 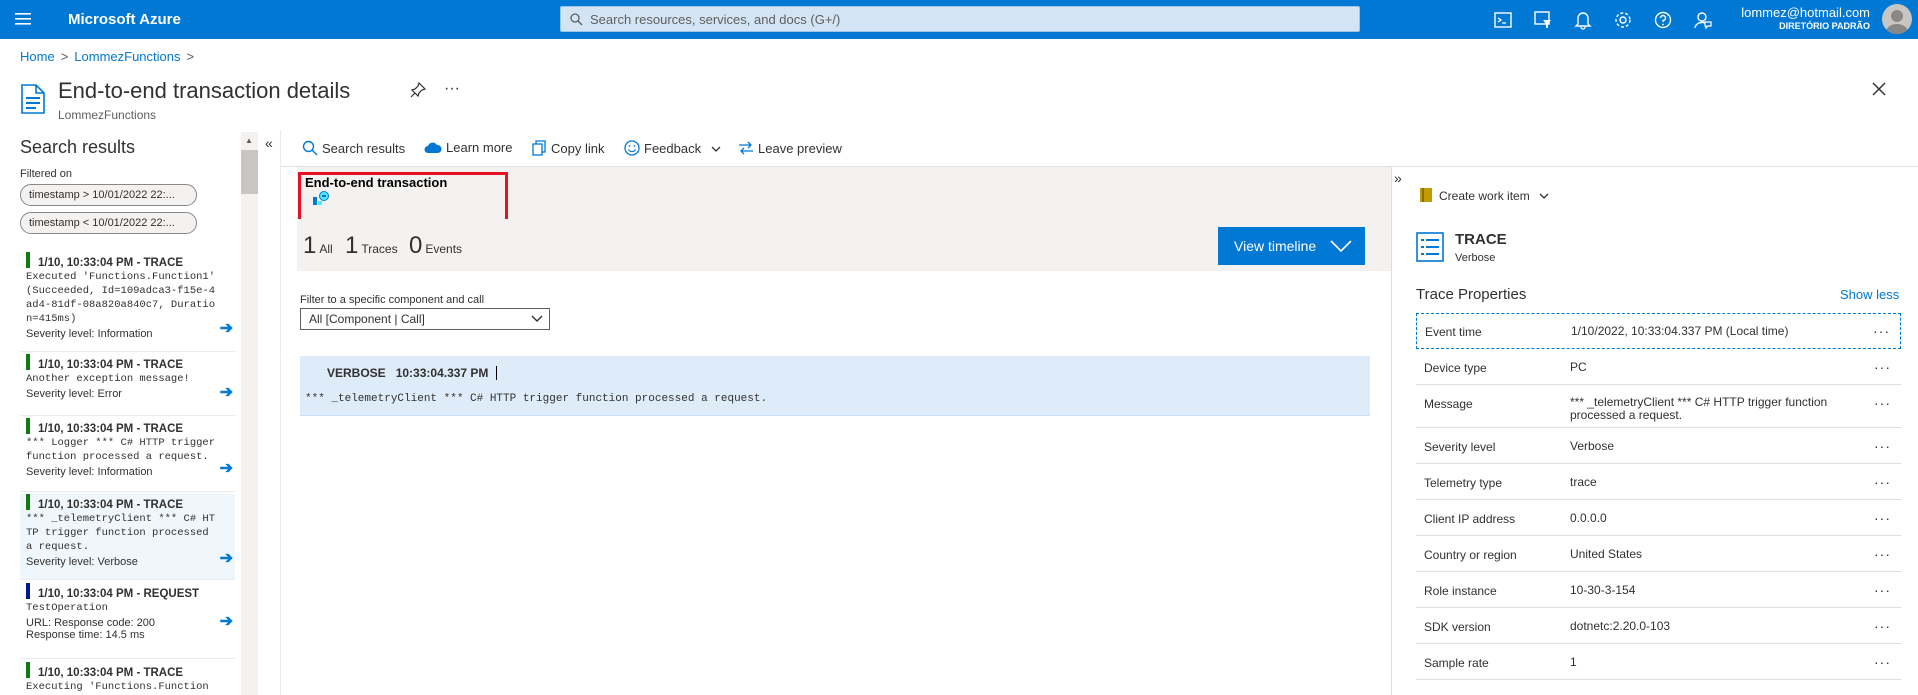 What do you see at coordinates (1487, 195) in the screenshot?
I see `create-work-item-button: Create work item` at bounding box center [1487, 195].